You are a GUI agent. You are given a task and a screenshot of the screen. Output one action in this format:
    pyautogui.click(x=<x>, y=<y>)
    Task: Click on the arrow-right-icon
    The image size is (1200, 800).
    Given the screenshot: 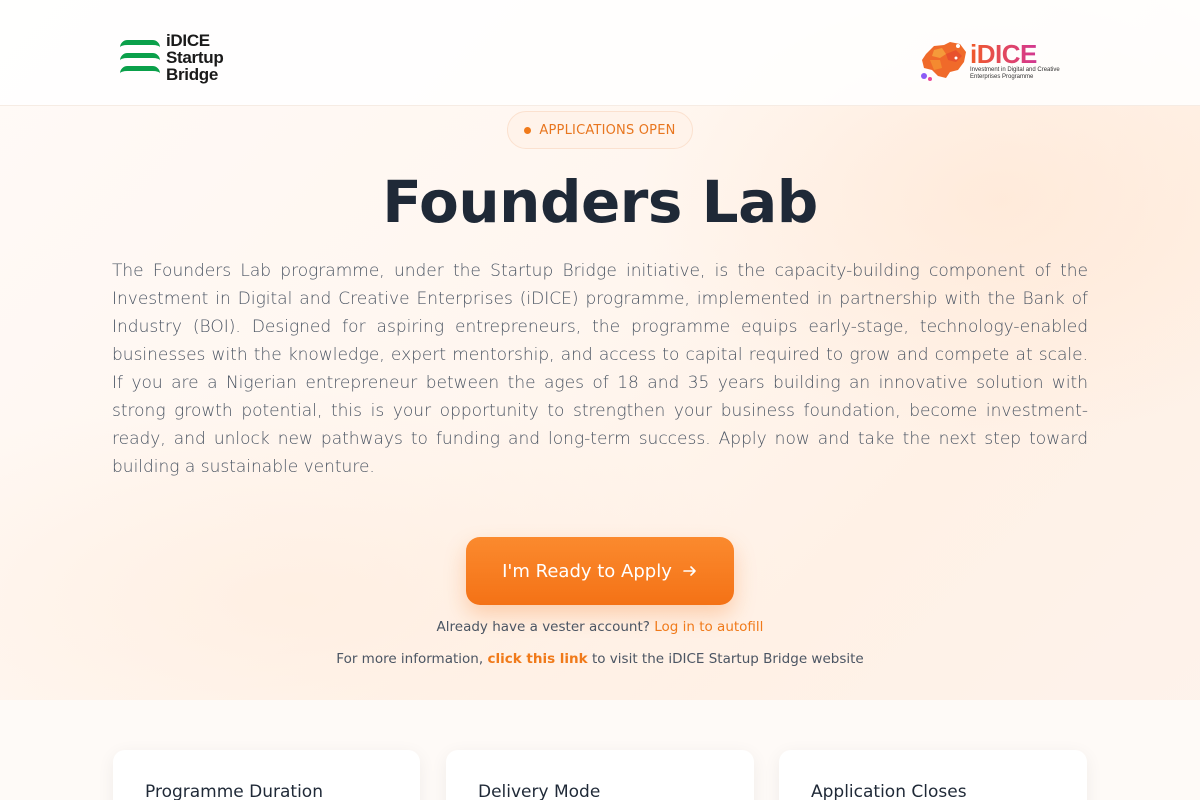 What is the action you would take?
    pyautogui.click(x=689, y=571)
    